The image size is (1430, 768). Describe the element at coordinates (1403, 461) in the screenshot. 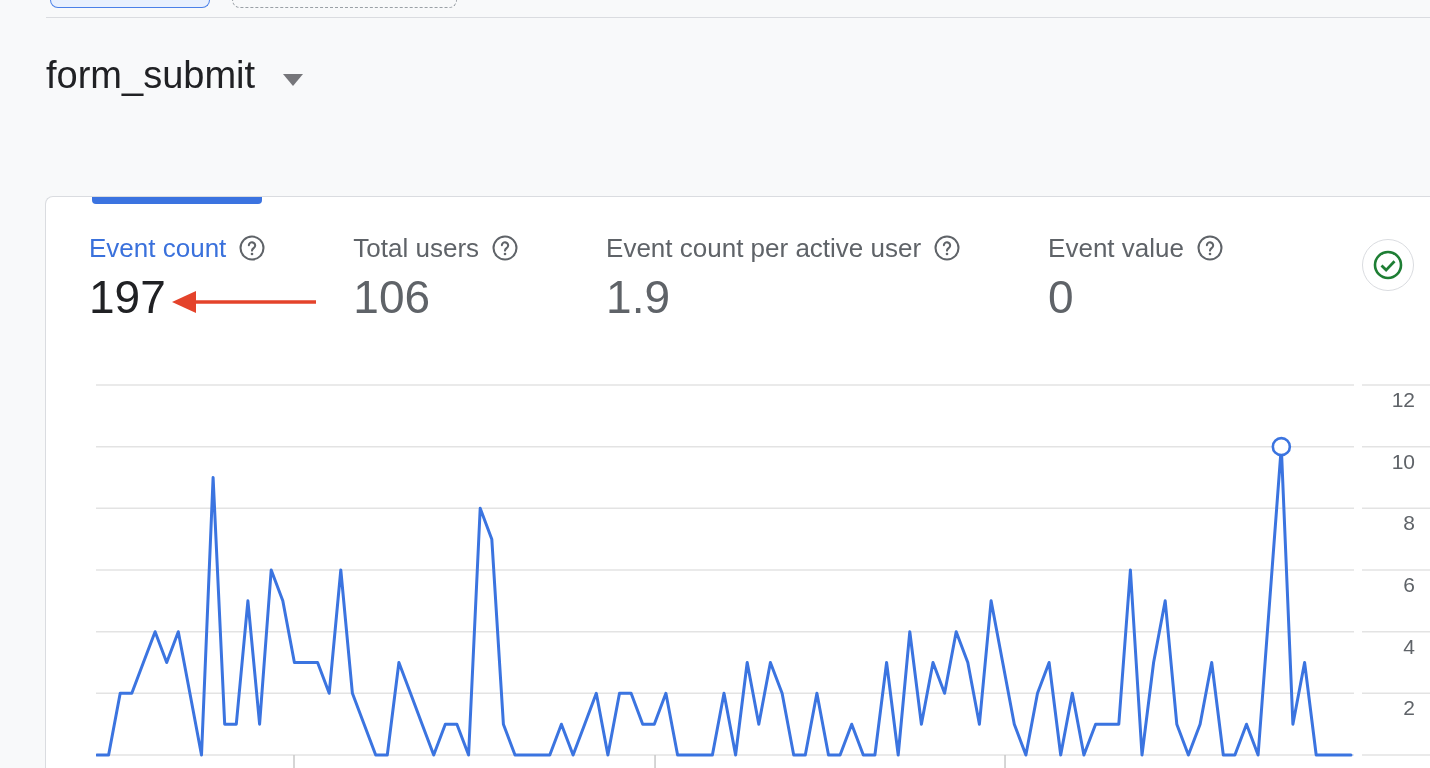

I see `y-axis-label: 10` at that location.